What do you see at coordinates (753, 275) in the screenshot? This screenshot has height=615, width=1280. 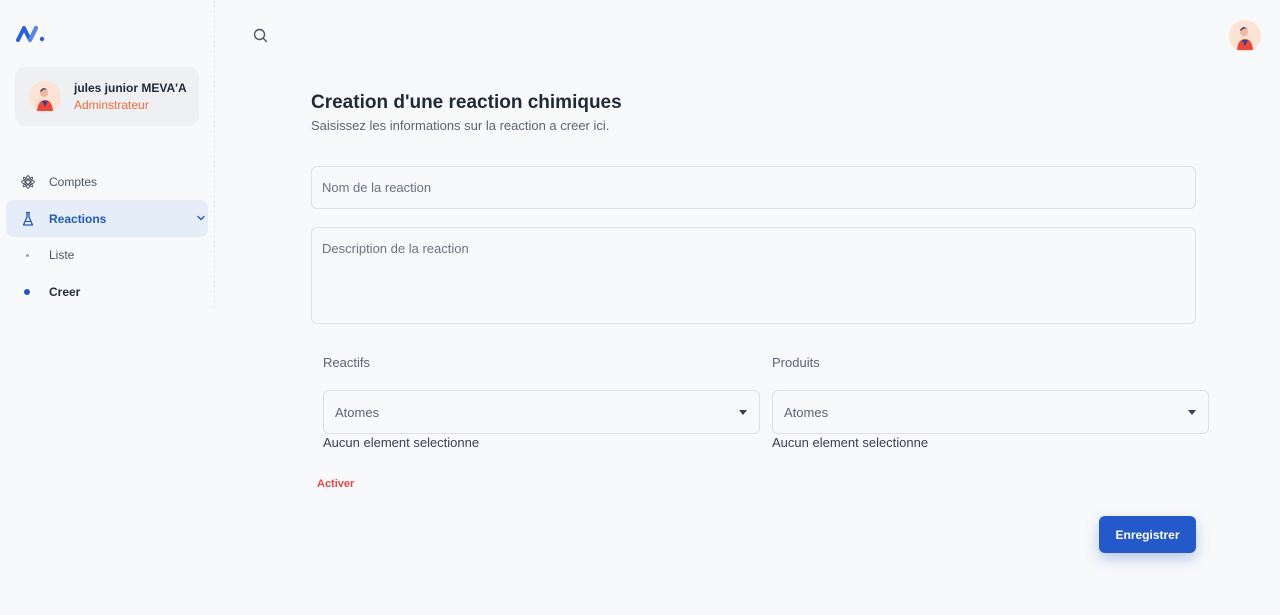 I see `reaction-description-textarea` at bounding box center [753, 275].